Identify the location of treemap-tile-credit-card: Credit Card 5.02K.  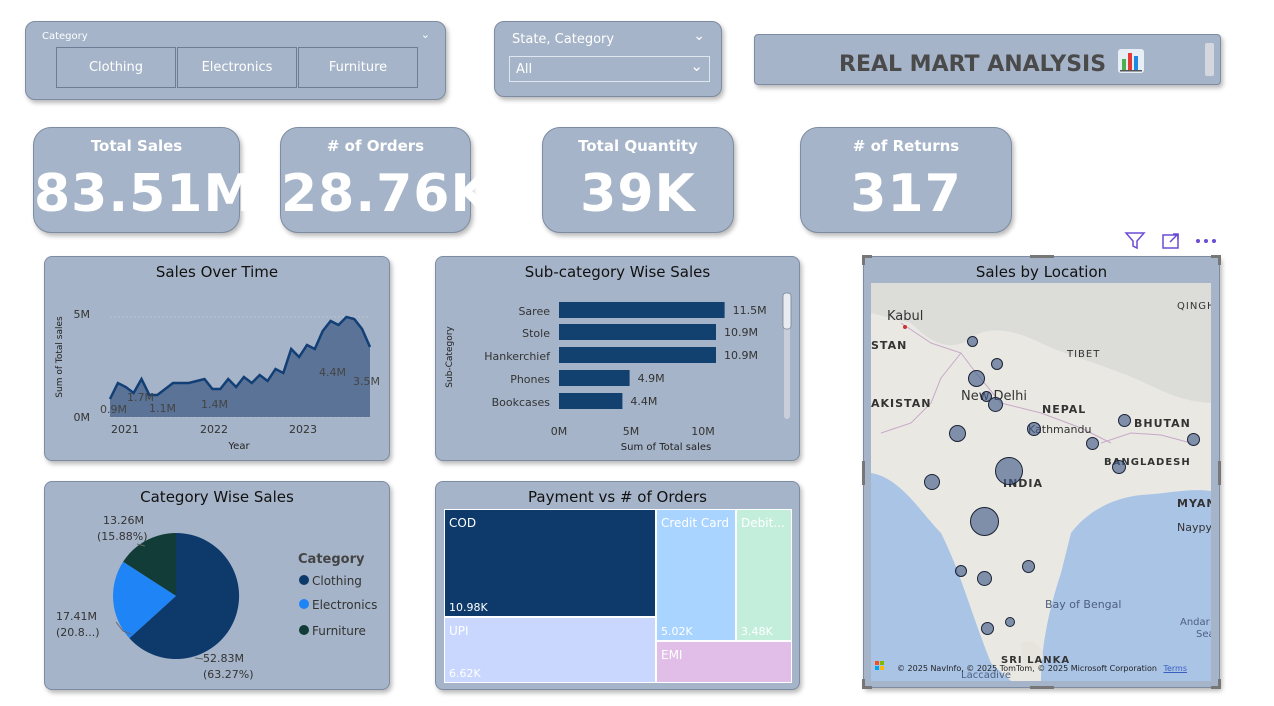
(696, 575).